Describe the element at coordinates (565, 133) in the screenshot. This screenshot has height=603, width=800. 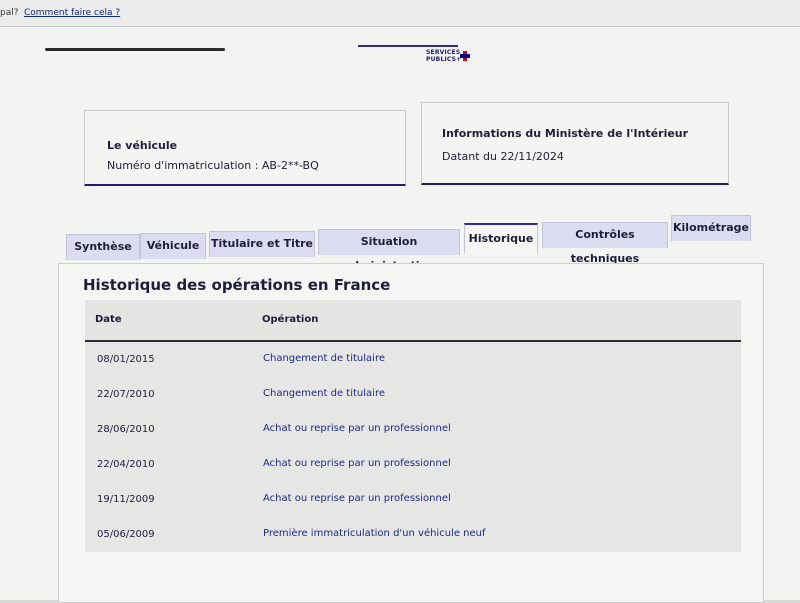
I see `ministry-card-title: Informations du Ministère de l'Intérieur` at that location.